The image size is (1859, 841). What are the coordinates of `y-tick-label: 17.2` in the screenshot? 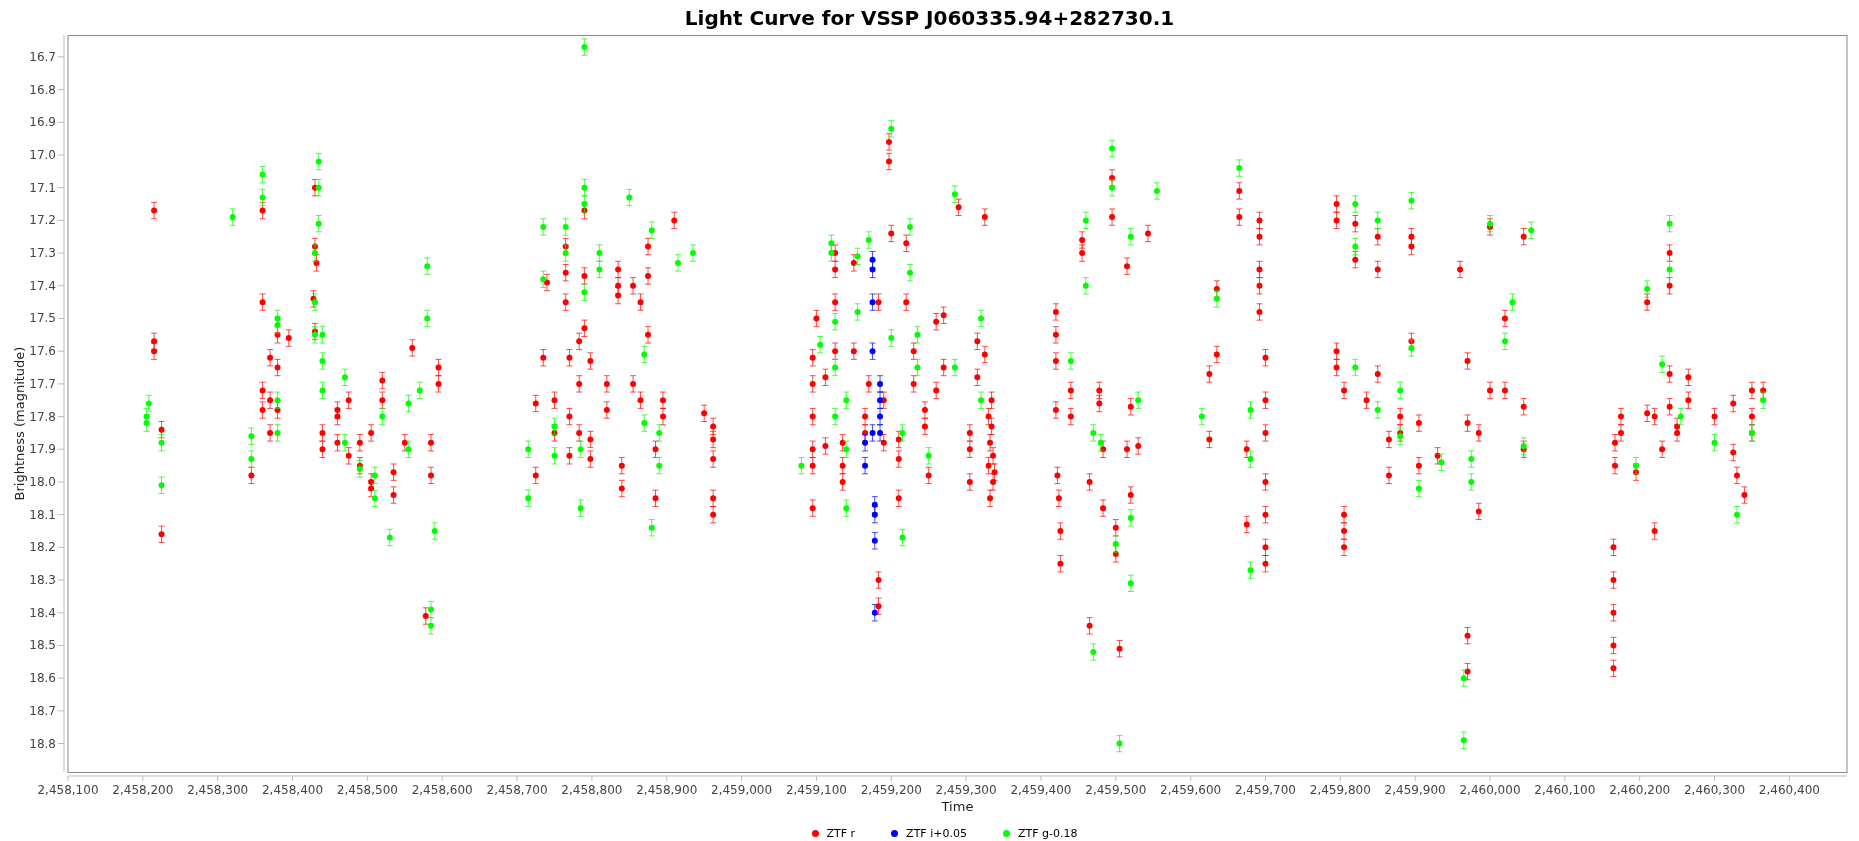 It's located at (42, 220).